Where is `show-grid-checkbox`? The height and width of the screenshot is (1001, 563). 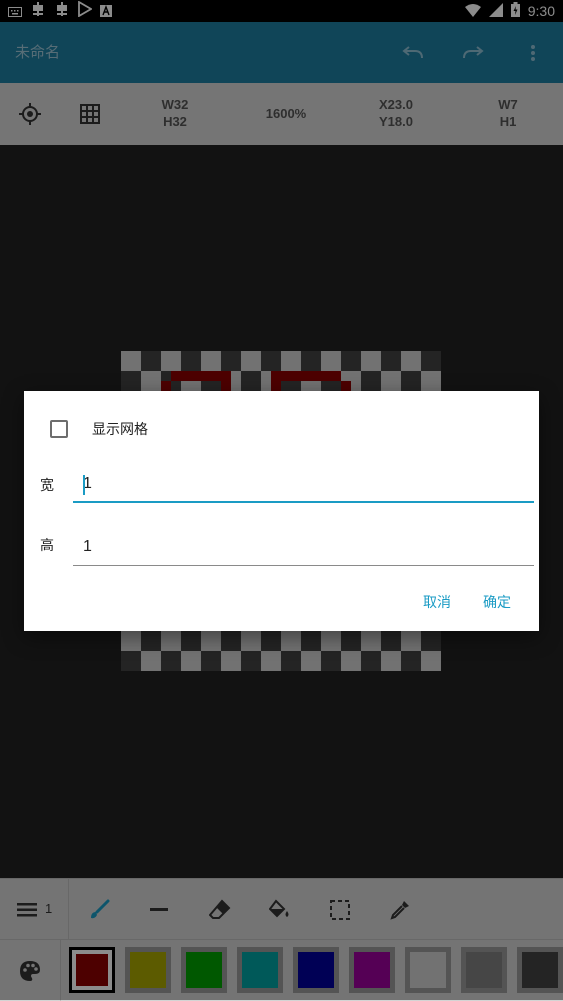 show-grid-checkbox is located at coordinates (59, 429).